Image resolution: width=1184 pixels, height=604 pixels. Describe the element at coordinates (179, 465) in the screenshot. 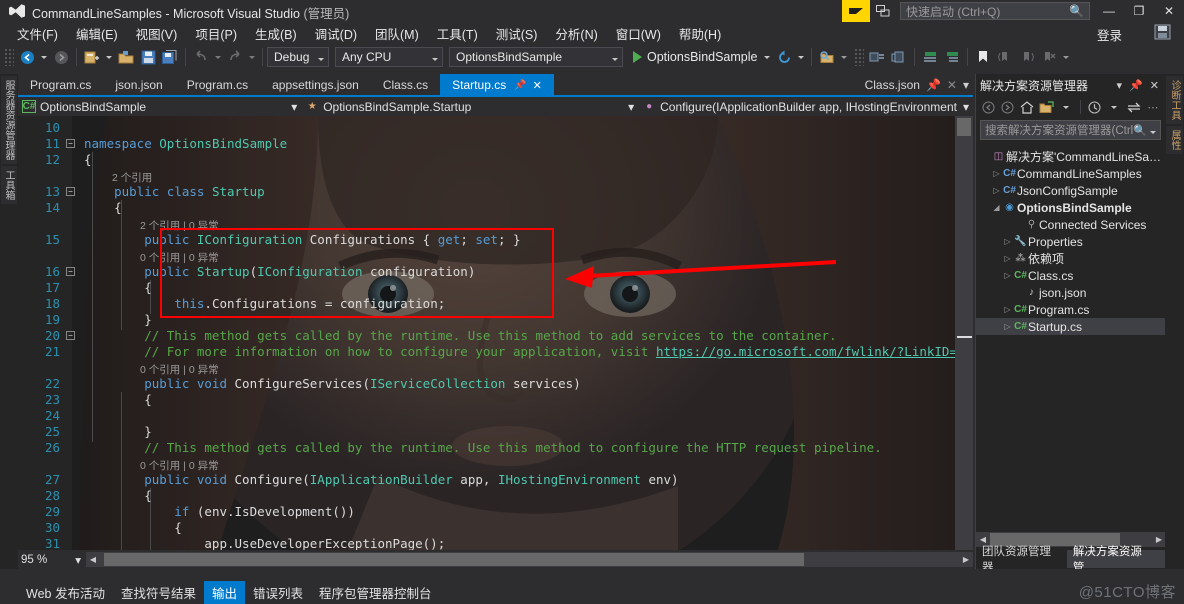

I see `codelens-hint: 0 个引用 | 0 异常` at that location.